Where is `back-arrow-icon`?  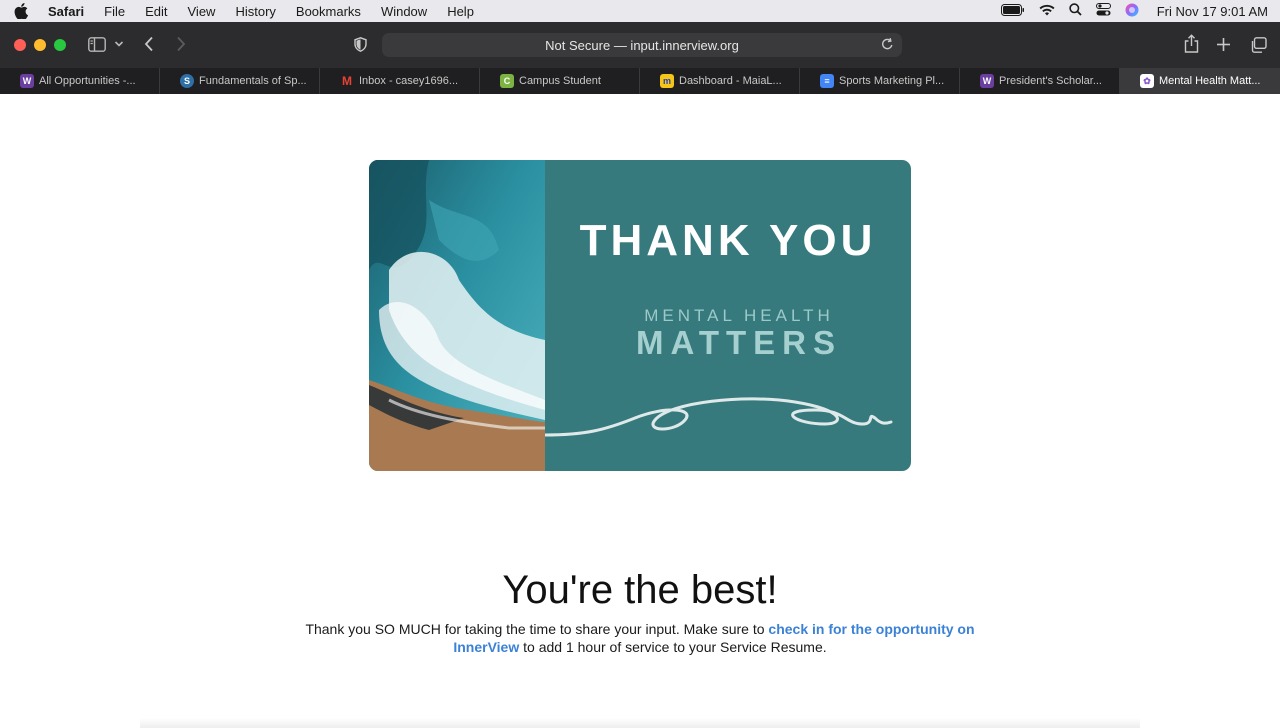
back-arrow-icon is located at coordinates (149, 44).